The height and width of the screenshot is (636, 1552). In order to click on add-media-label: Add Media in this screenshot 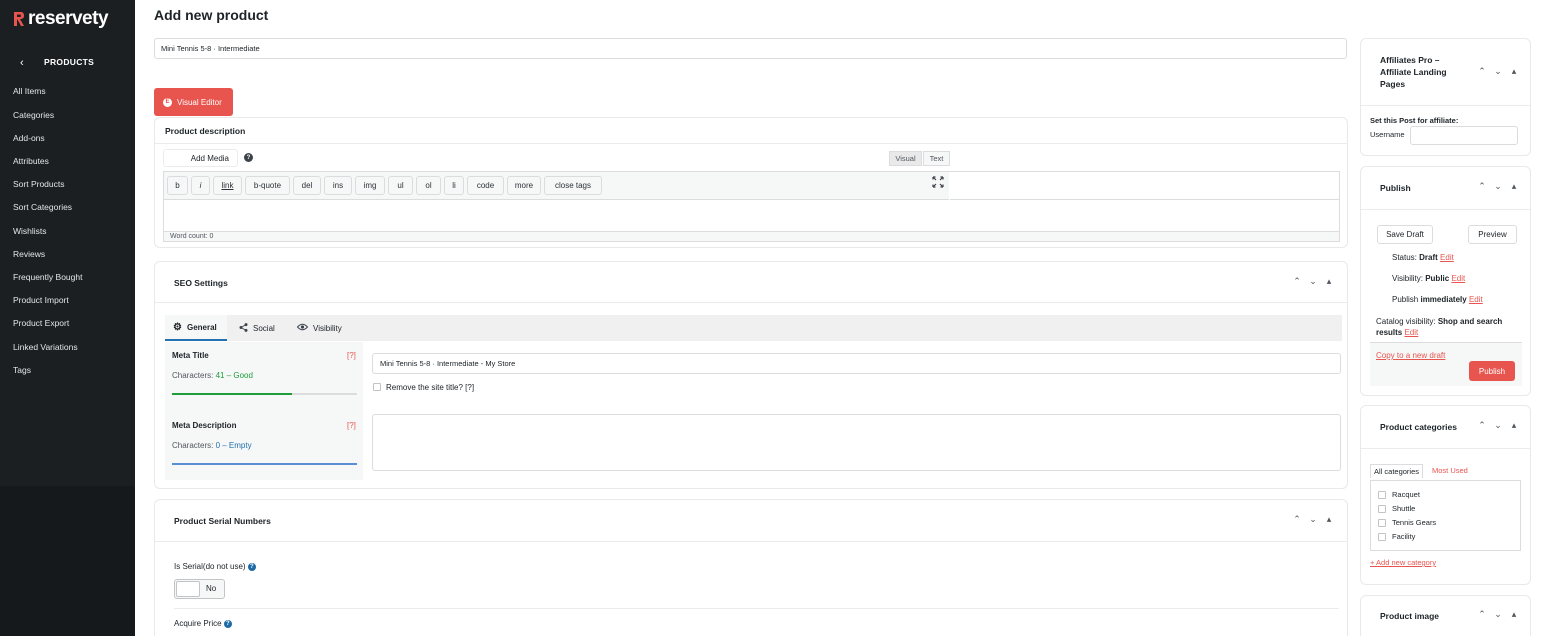, I will do `click(209, 158)`.